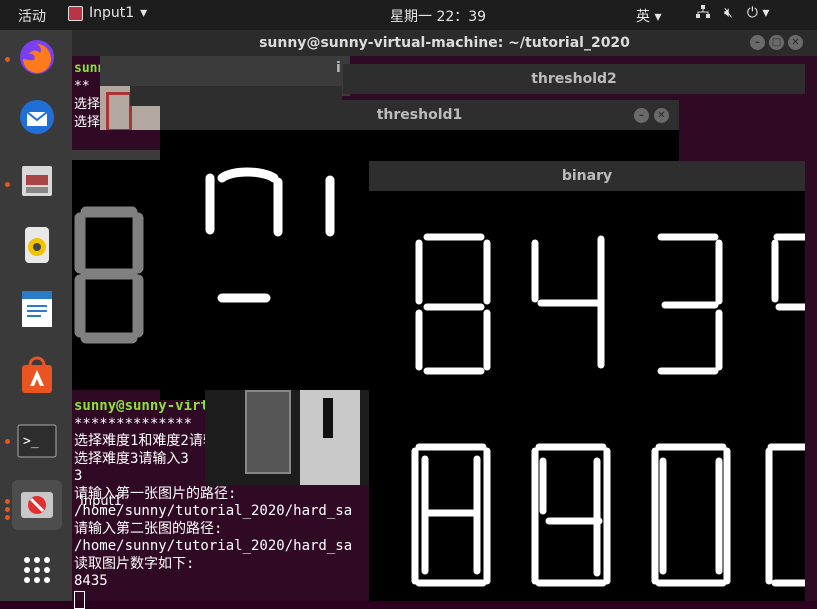 Image resolution: width=817 pixels, height=609 pixels. I want to click on opencv-window-threshold2: threshold2, so click(574, 79).